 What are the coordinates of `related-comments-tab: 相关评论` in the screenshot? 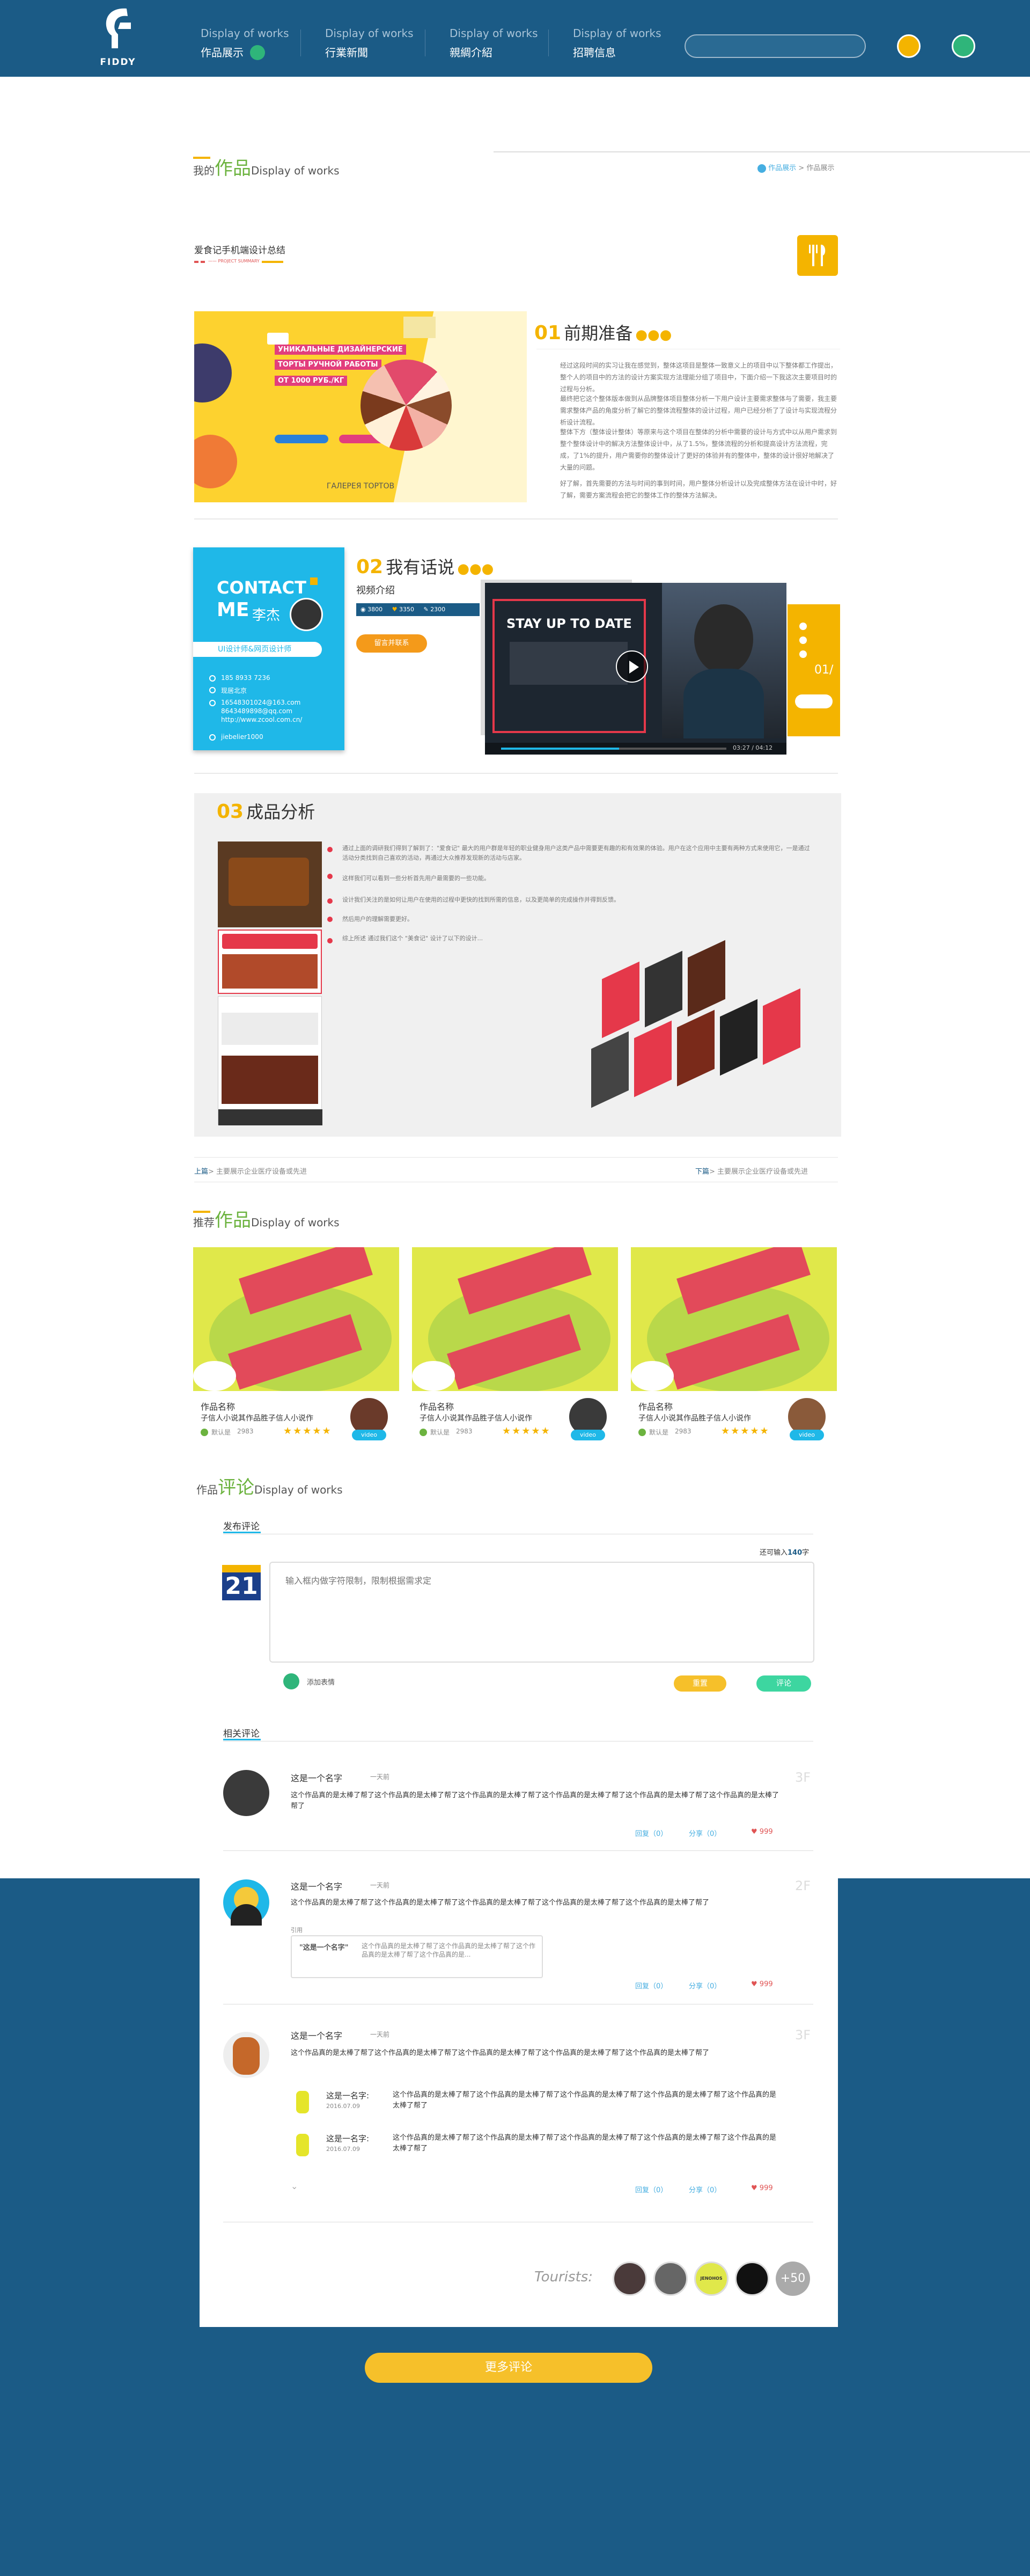 It's located at (242, 1732).